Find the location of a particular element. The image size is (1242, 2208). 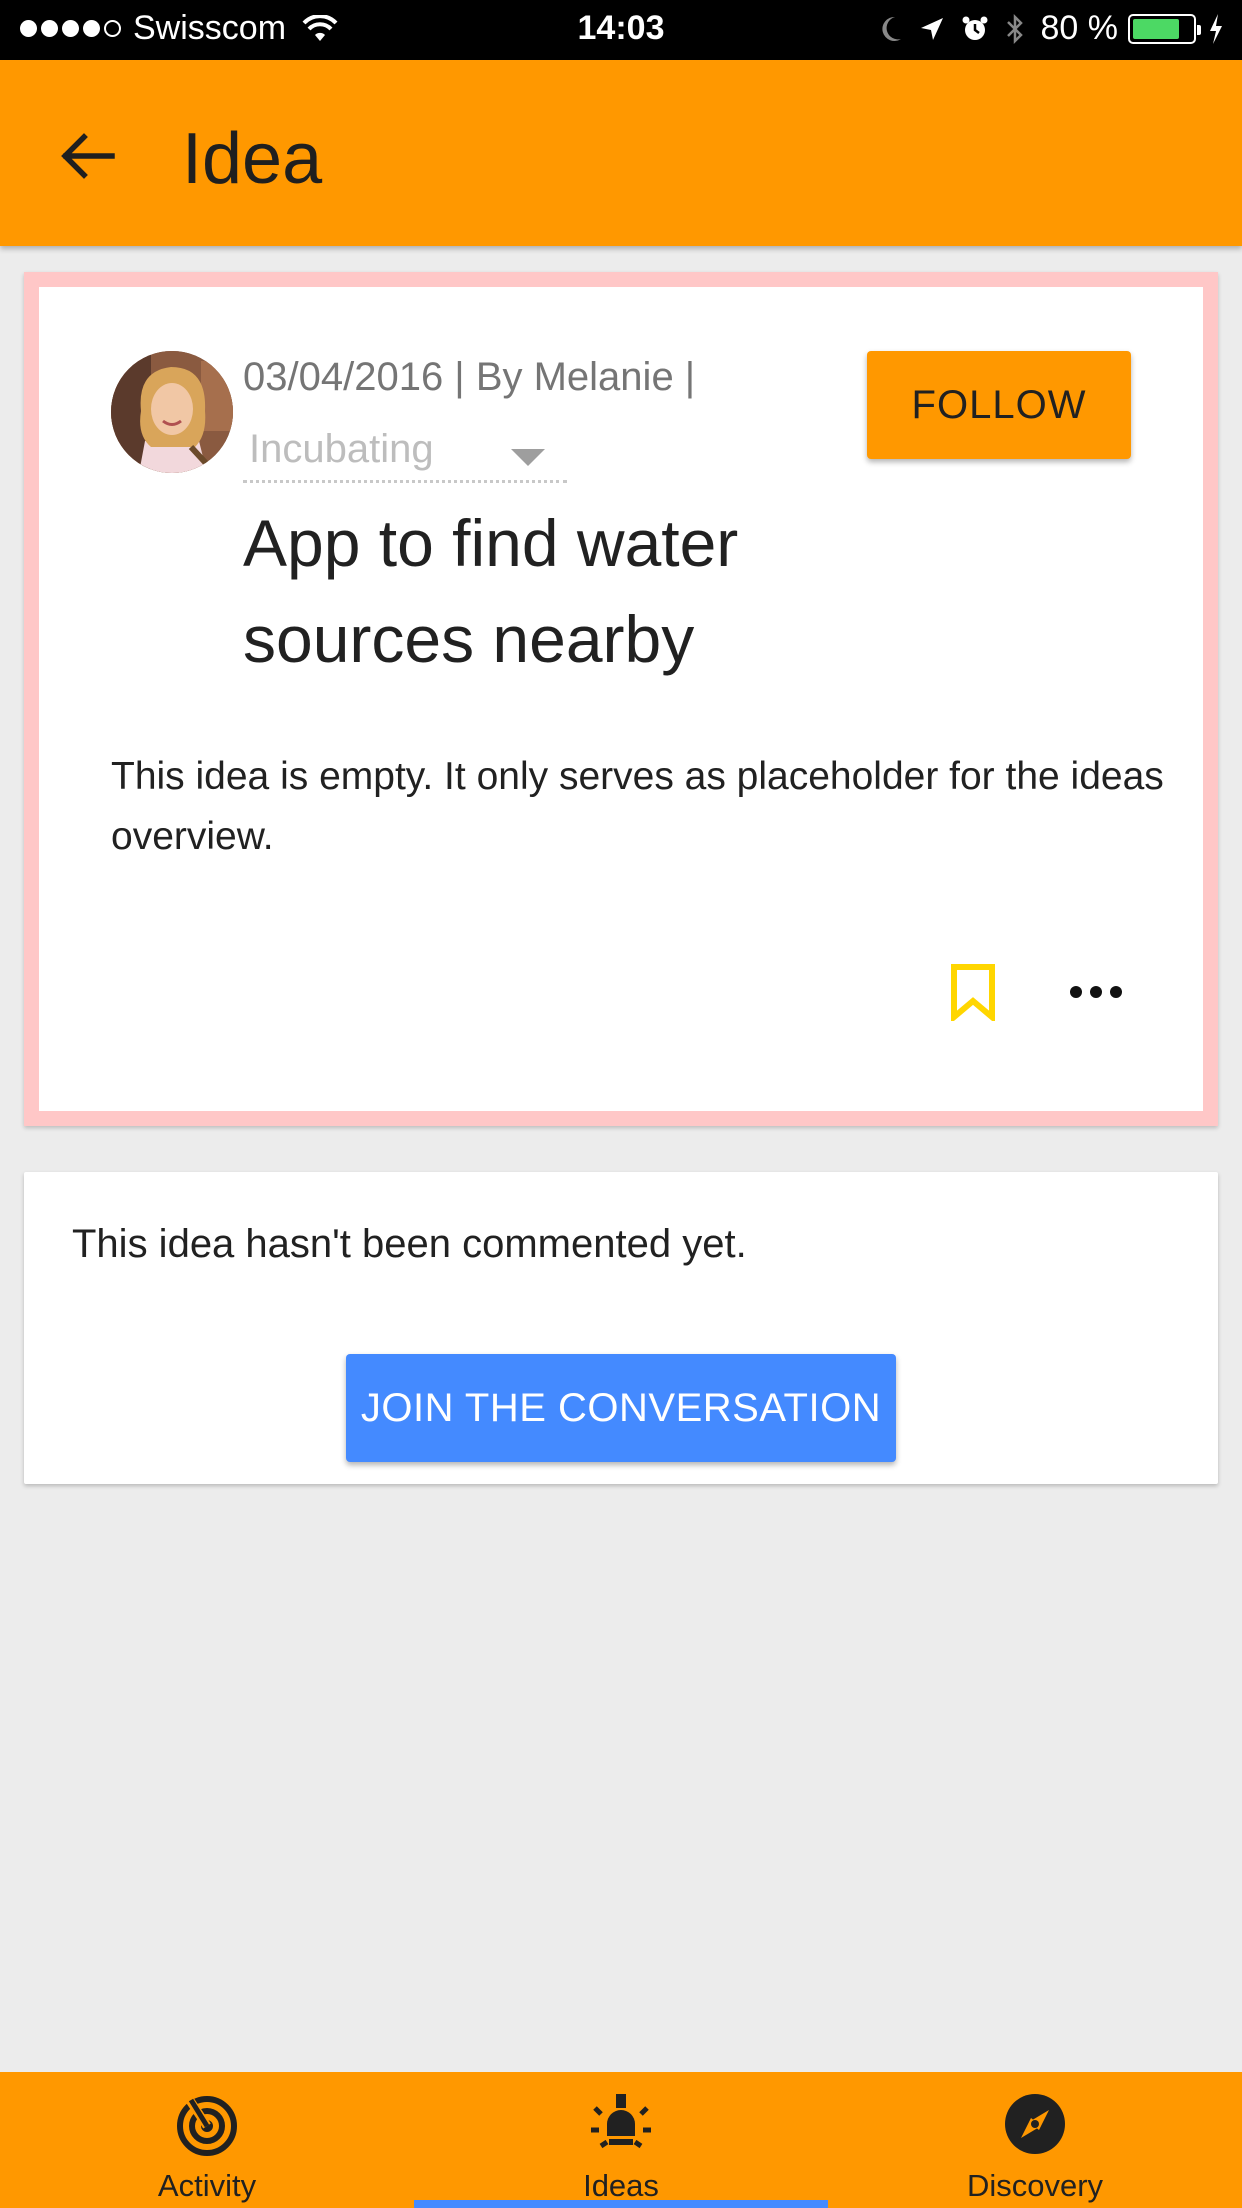

battery-percent: 80 % is located at coordinates (1079, 28).